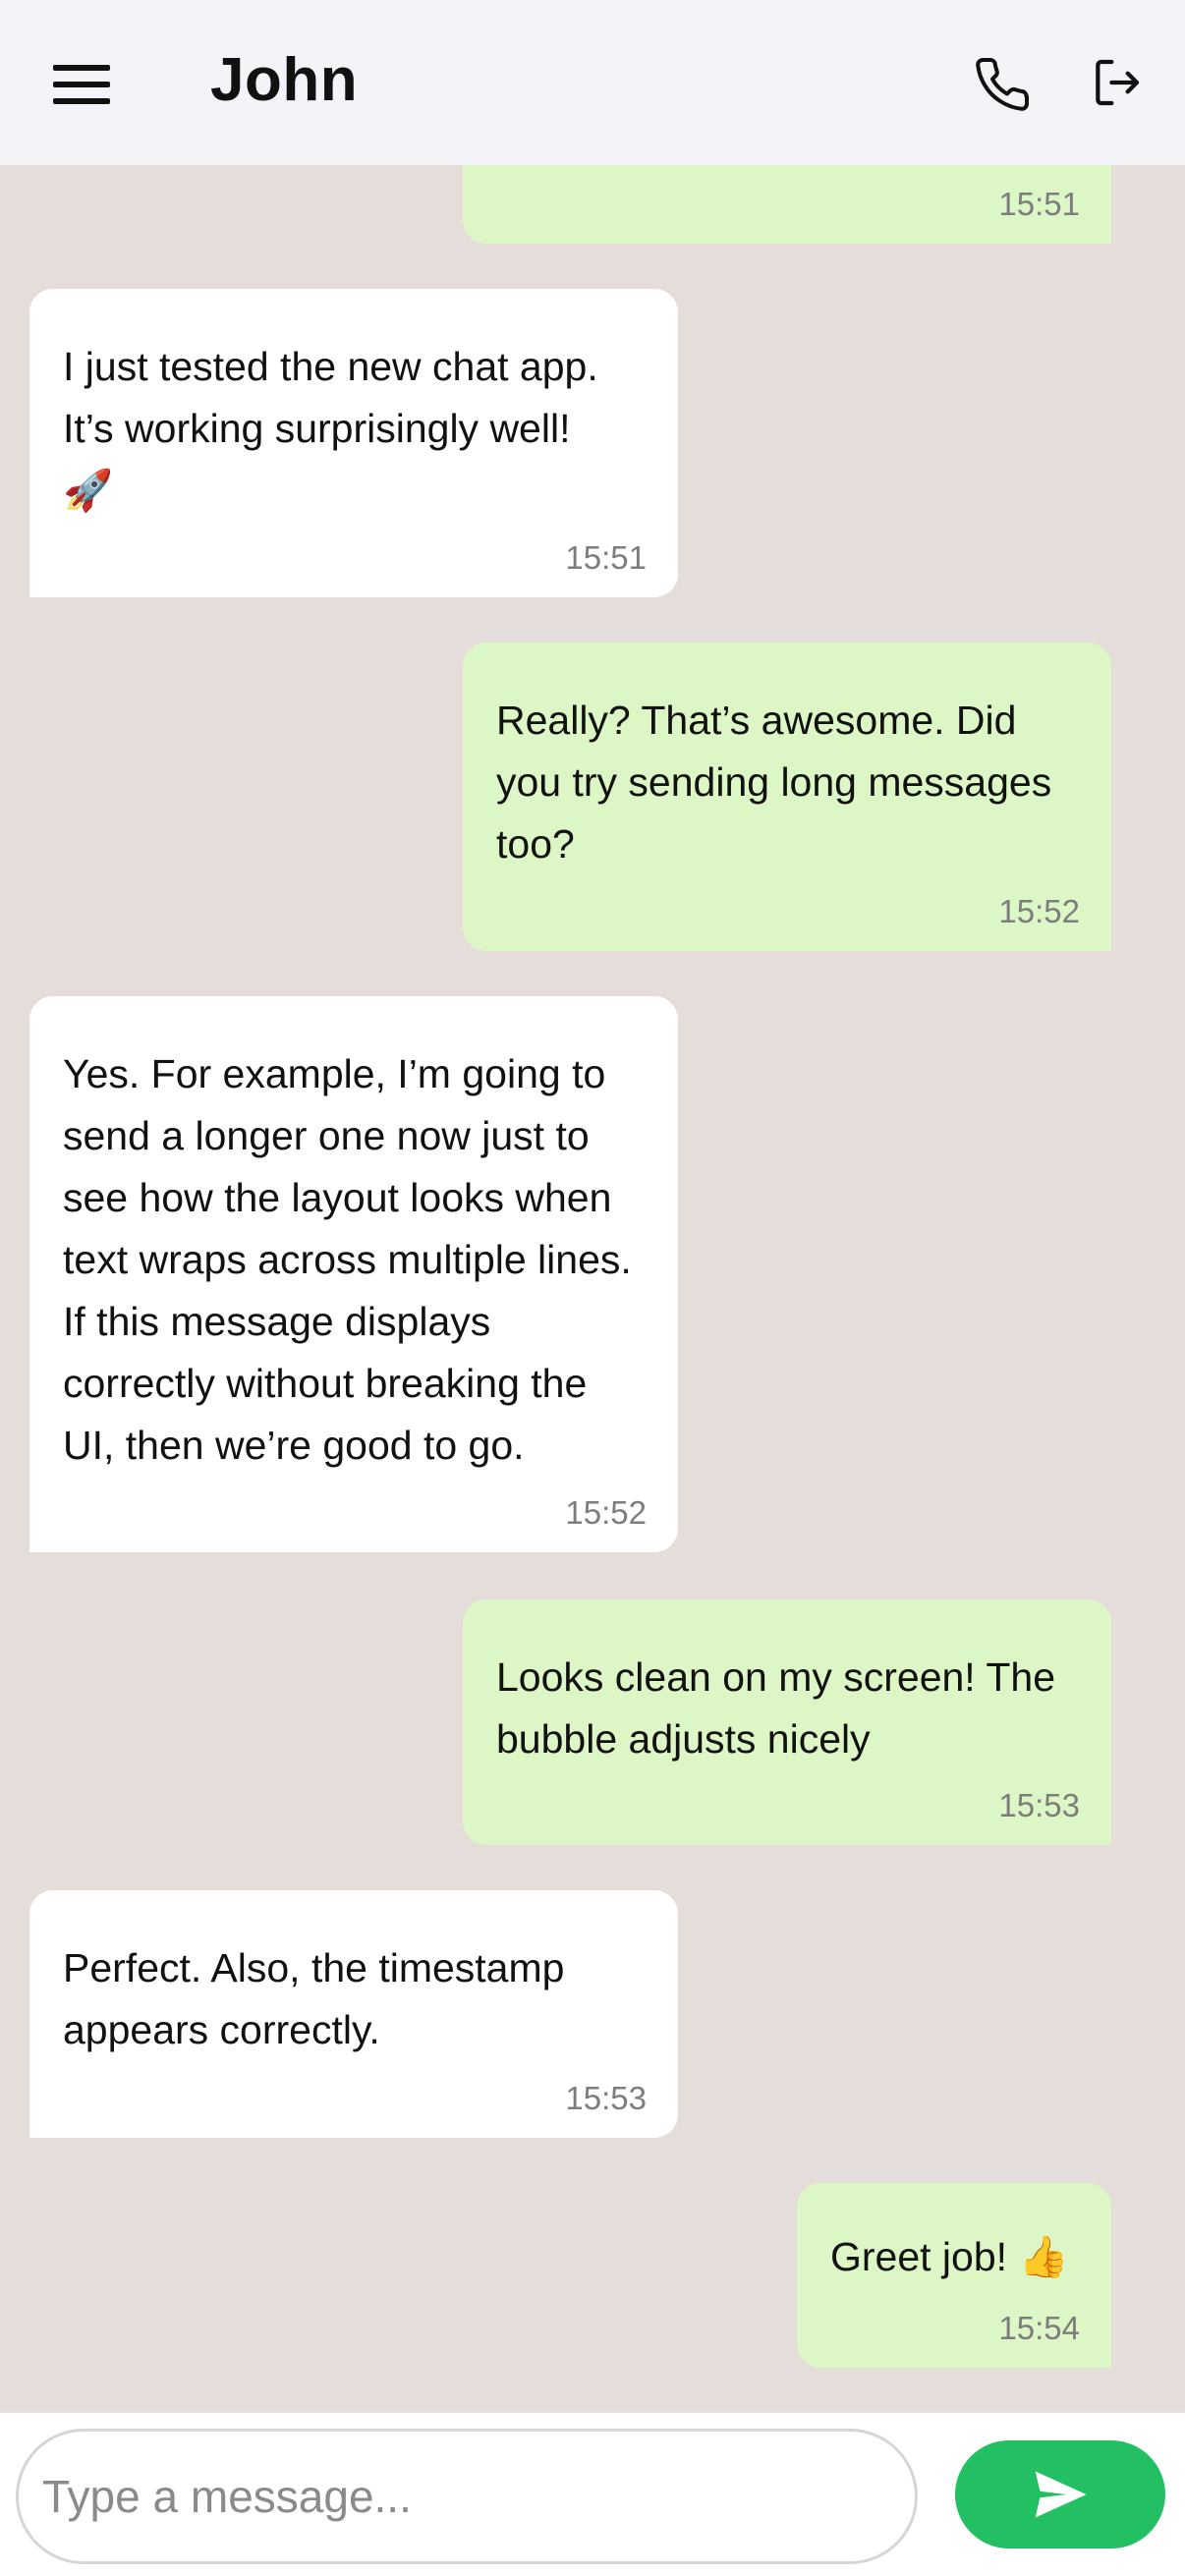 This screenshot has height=2576, width=1185. I want to click on message-bubble-outgoing: Greet job! 👍 15:54, so click(954, 2275).